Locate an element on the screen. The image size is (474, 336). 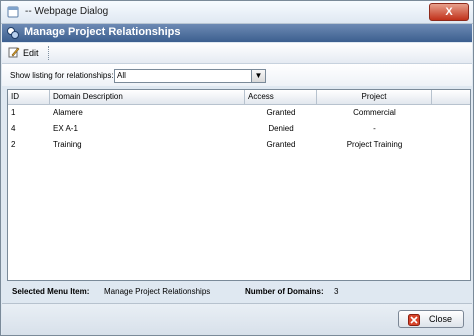
chevron-down-icon: ▼ is located at coordinates (258, 76).